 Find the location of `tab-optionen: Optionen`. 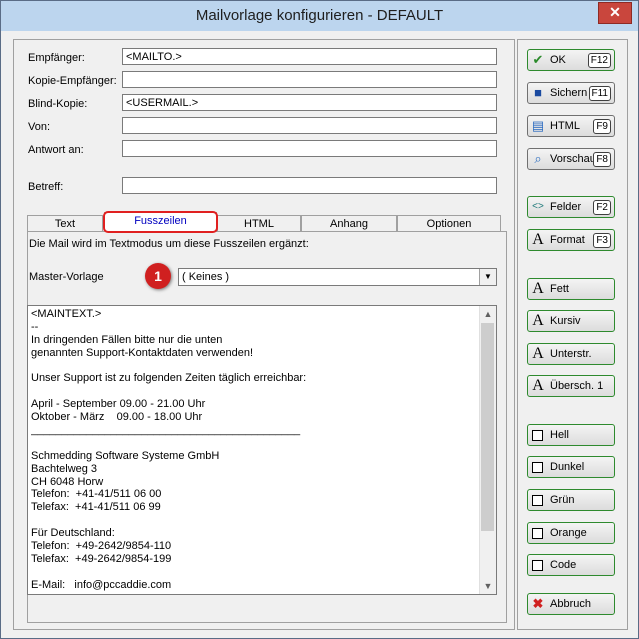

tab-optionen: Optionen is located at coordinates (449, 223).